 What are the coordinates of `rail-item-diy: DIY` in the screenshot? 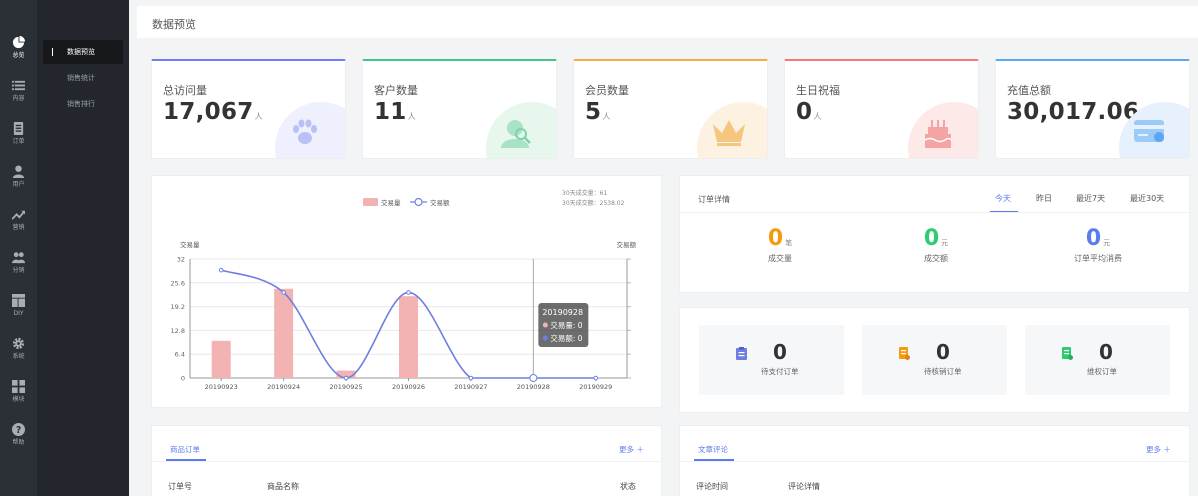 It's located at (18, 305).